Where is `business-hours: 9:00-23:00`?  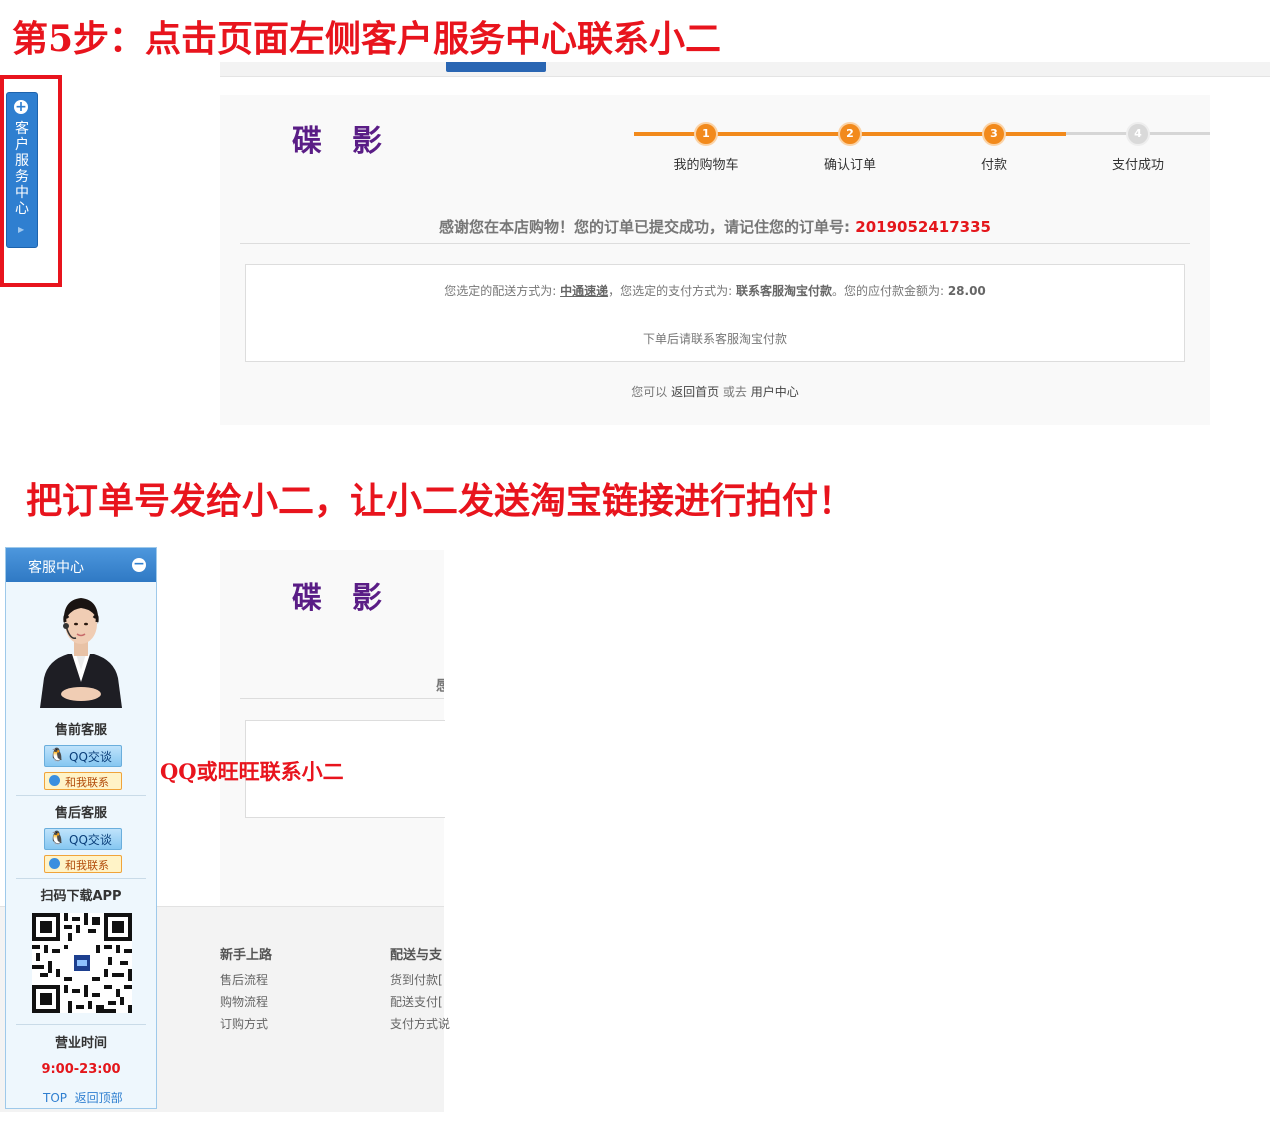
business-hours: 9:00-23:00 is located at coordinates (81, 1069).